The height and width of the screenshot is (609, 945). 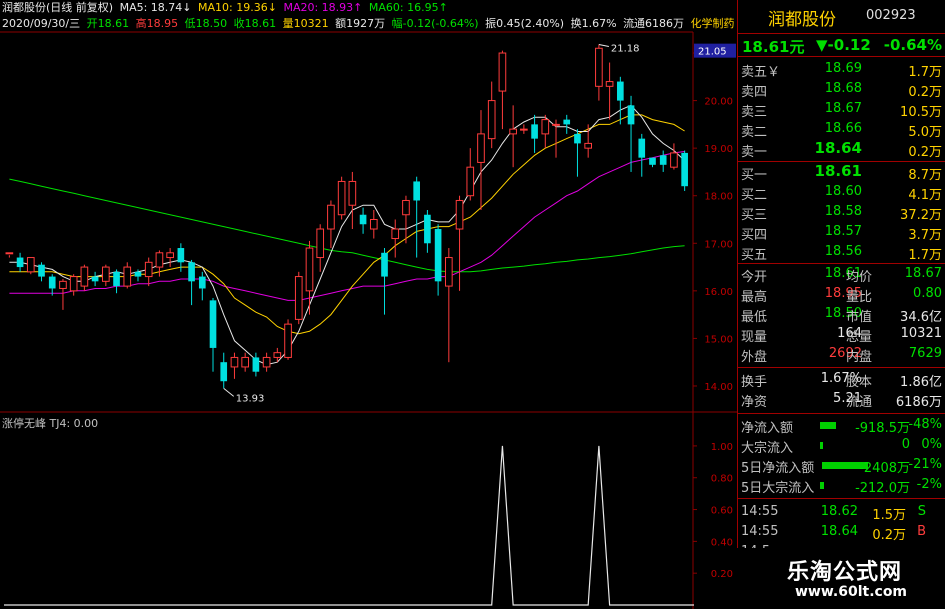 I want to click on price-change: ▼-0.12, so click(x=843, y=45).